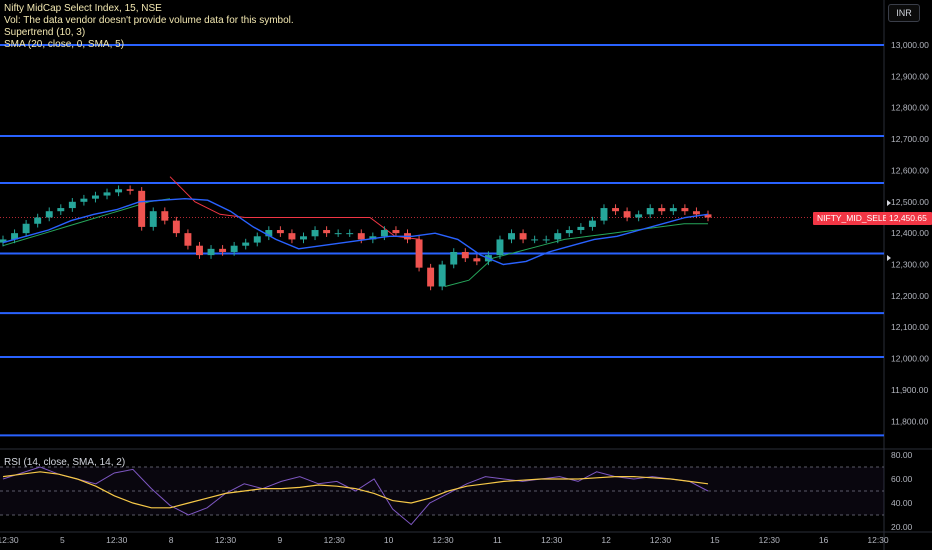  Describe the element at coordinates (902, 455) in the screenshot. I see `rsi-tick-label: 80.00` at that location.